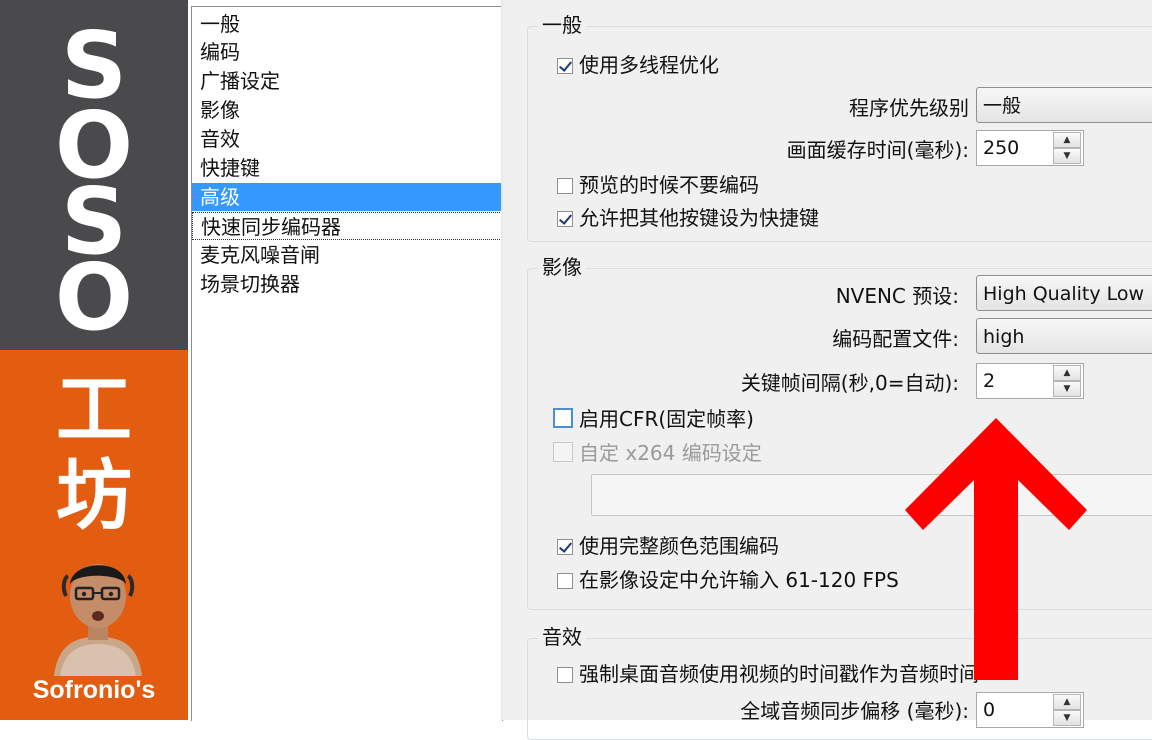  What do you see at coordinates (98, 620) in the screenshot?
I see `presenter-avatar` at bounding box center [98, 620].